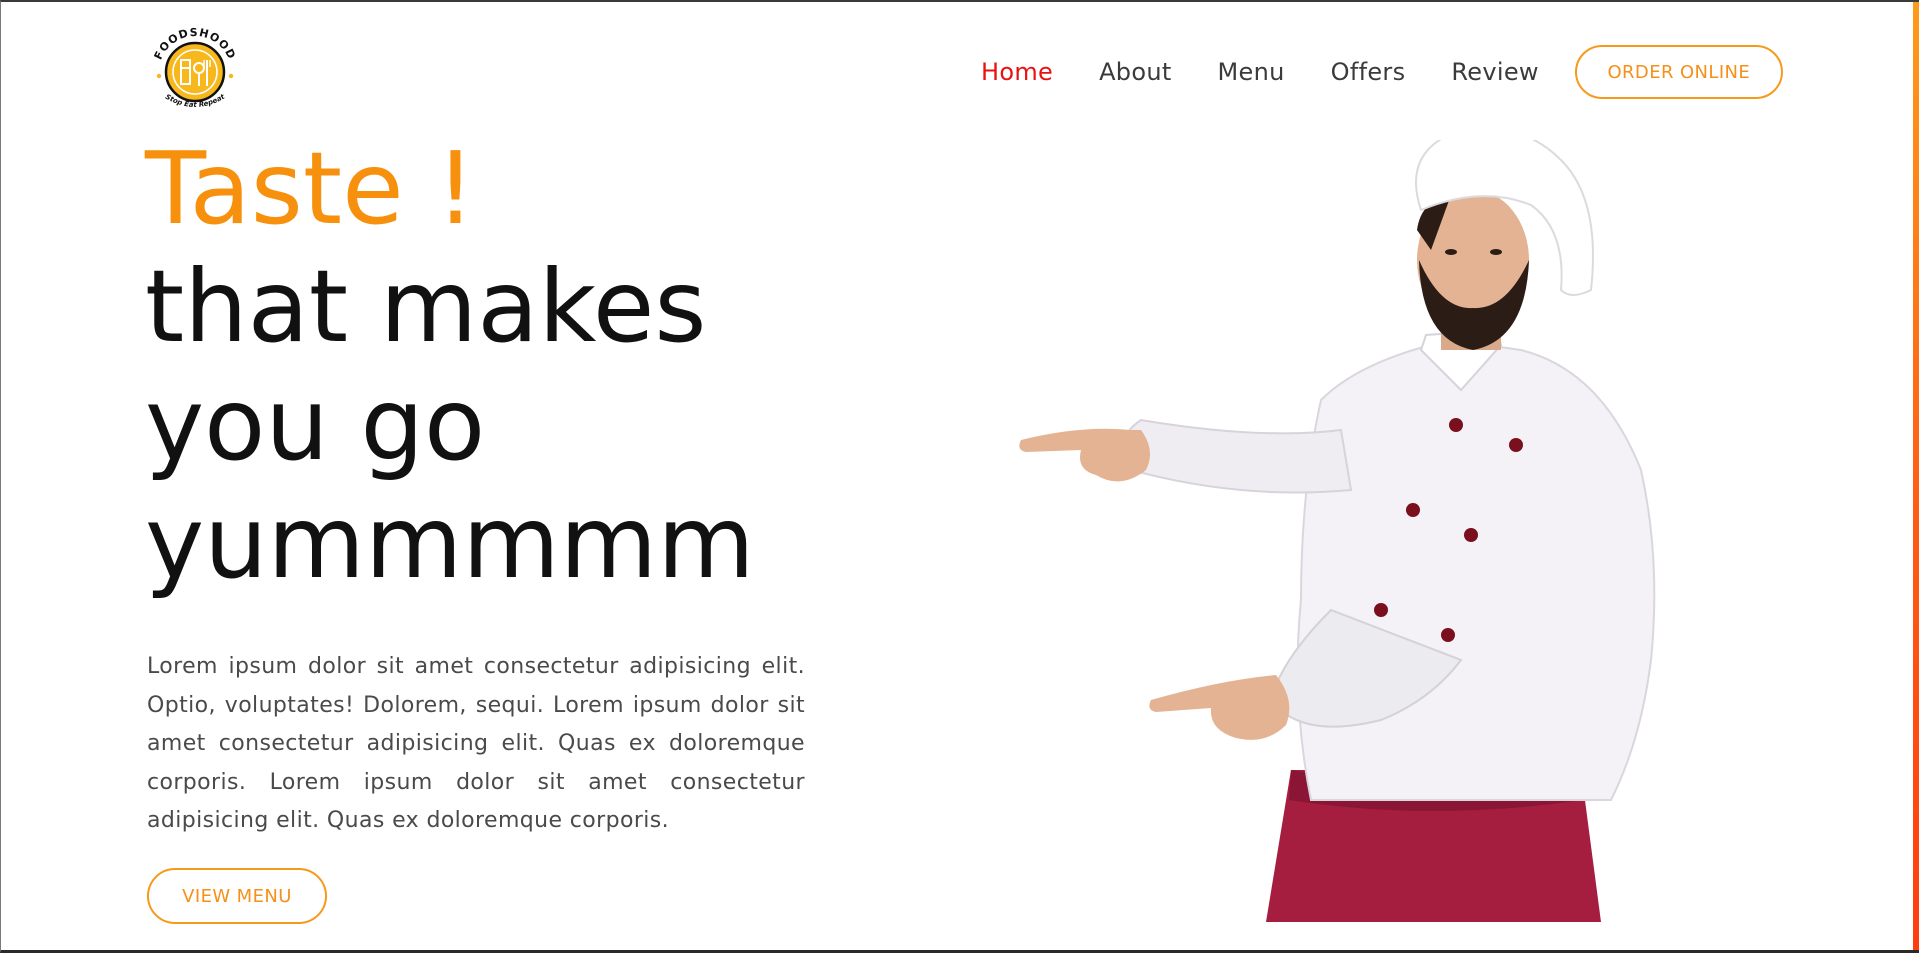 The width and height of the screenshot is (1919, 953). Describe the element at coordinates (1678, 72) in the screenshot. I see `order-online-button: ORDER ONLINE` at that location.